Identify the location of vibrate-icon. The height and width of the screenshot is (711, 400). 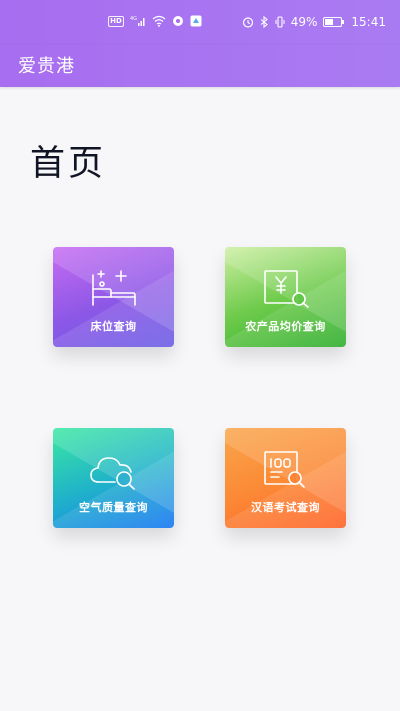
(280, 22).